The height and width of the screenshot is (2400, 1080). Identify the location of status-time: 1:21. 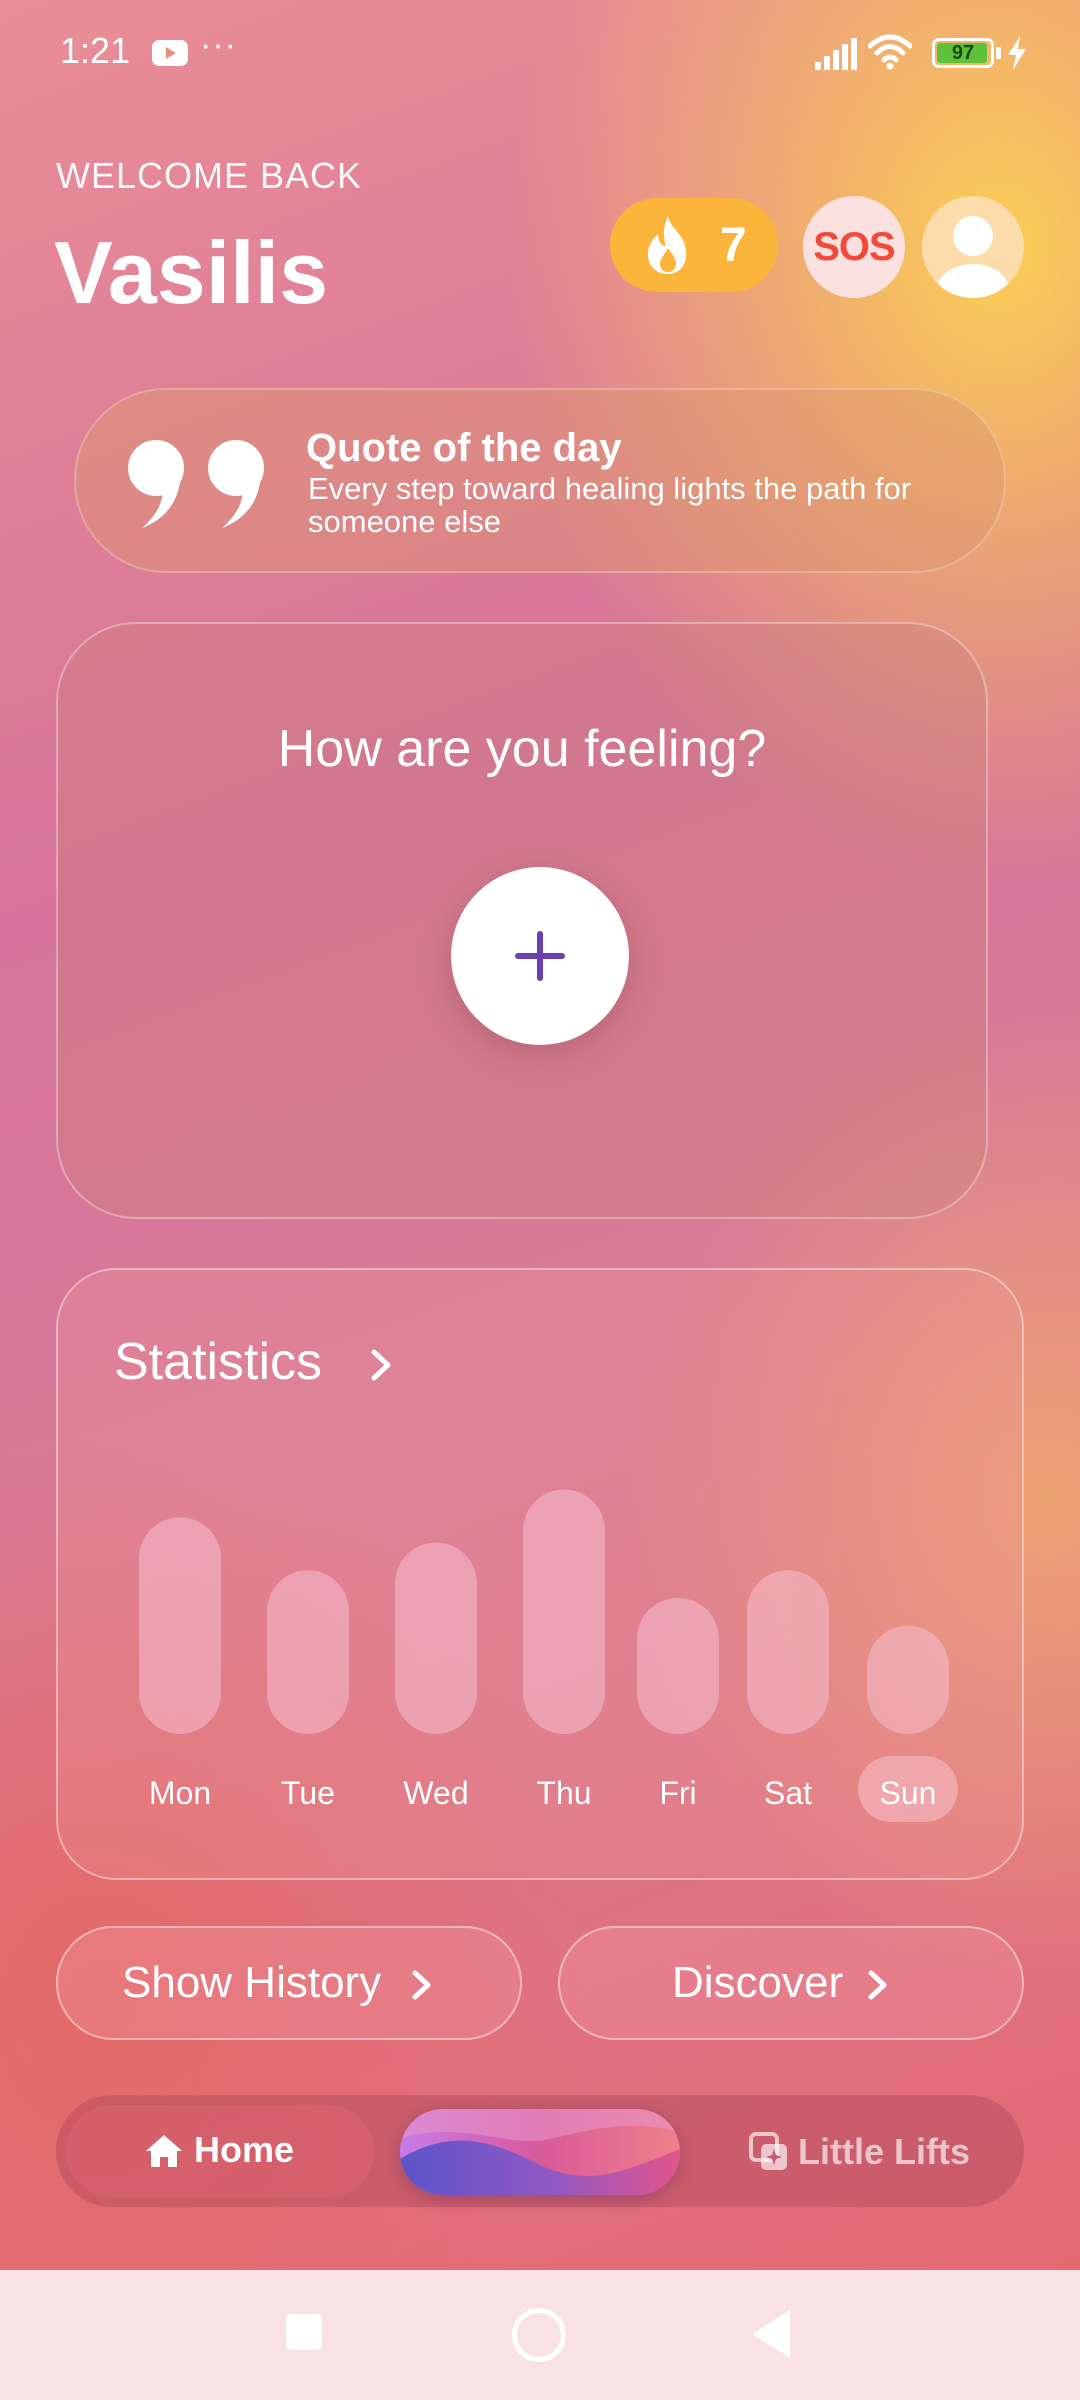
(95, 50).